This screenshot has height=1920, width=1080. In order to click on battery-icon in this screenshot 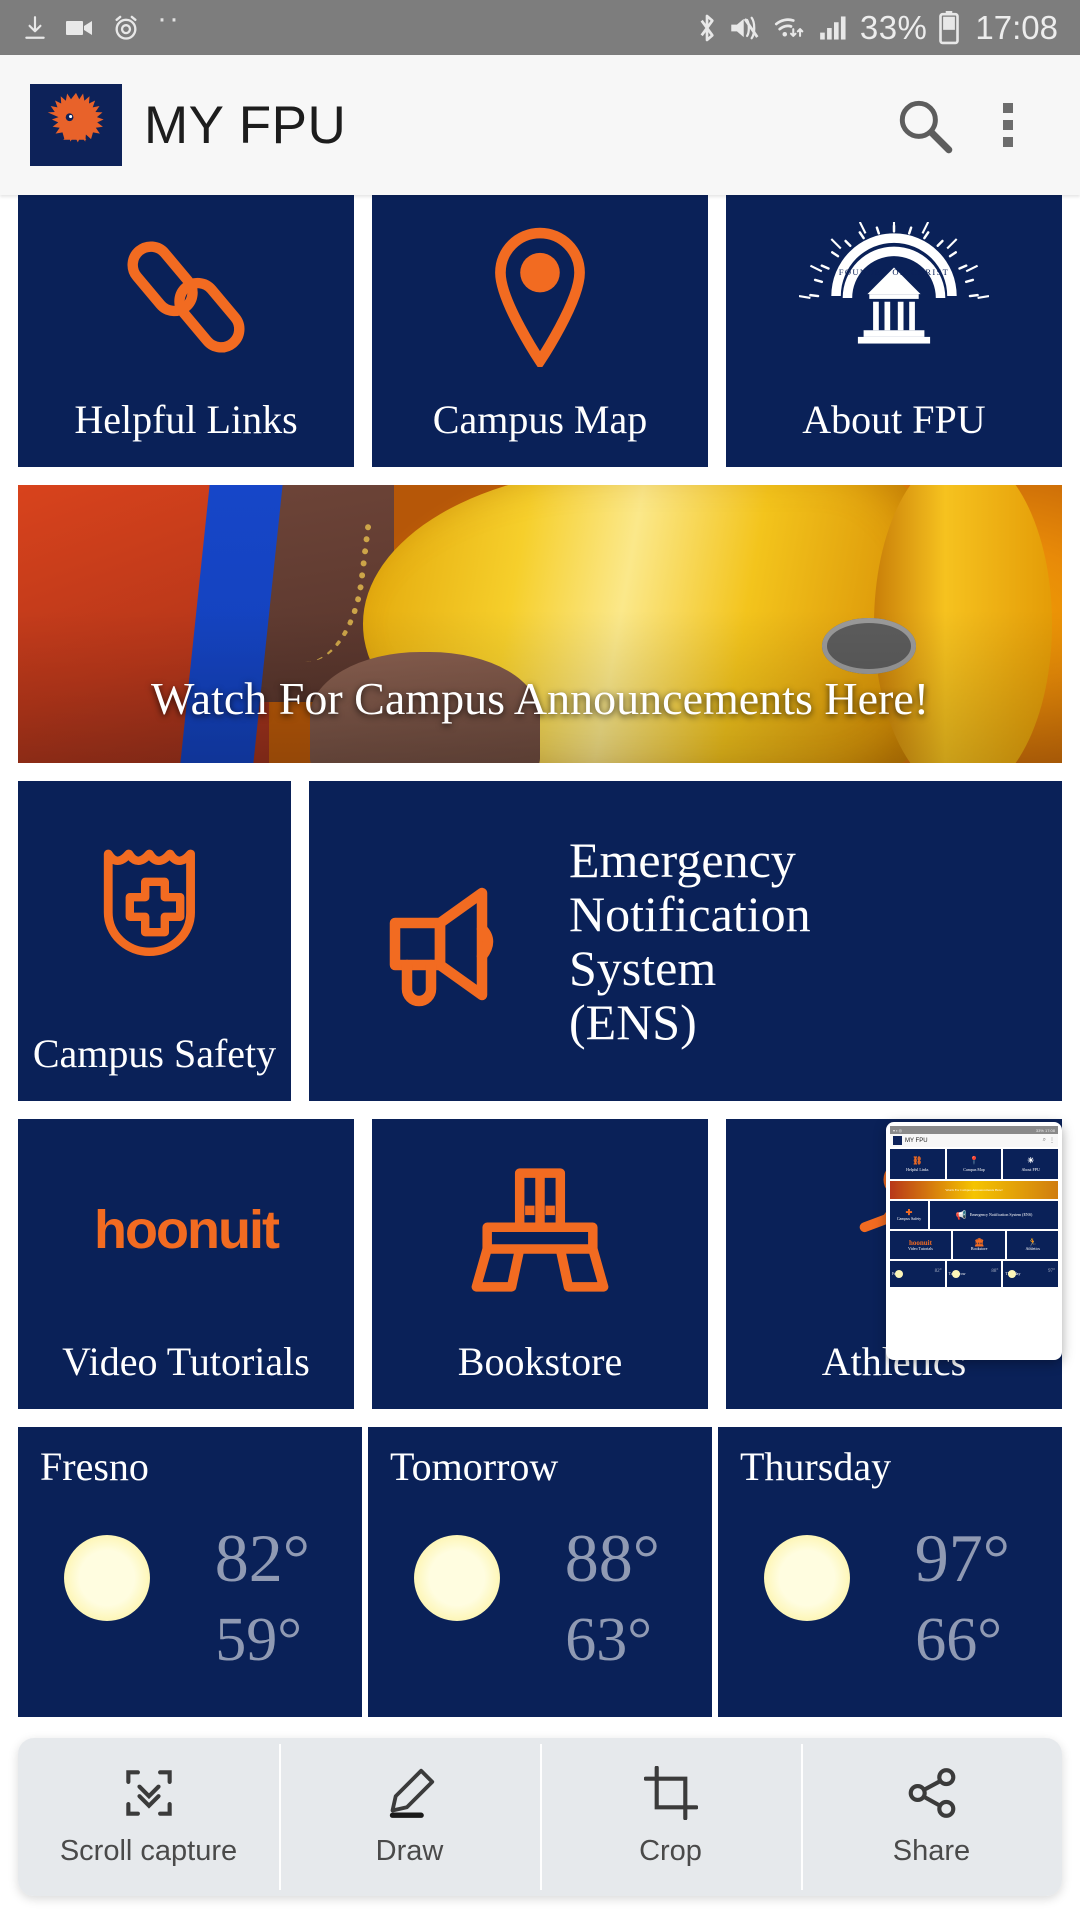, I will do `click(949, 27)`.